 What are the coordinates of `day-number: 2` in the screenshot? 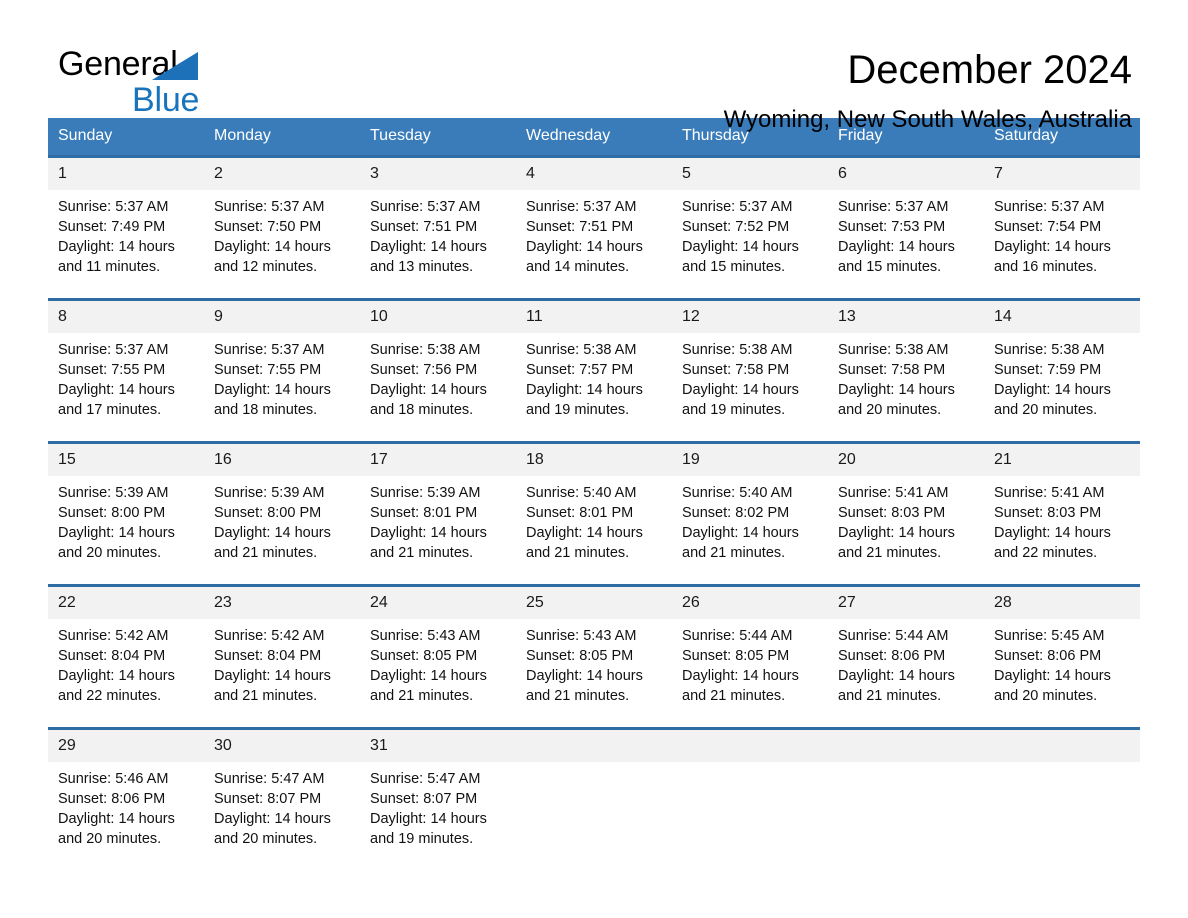 It's located at (282, 174).